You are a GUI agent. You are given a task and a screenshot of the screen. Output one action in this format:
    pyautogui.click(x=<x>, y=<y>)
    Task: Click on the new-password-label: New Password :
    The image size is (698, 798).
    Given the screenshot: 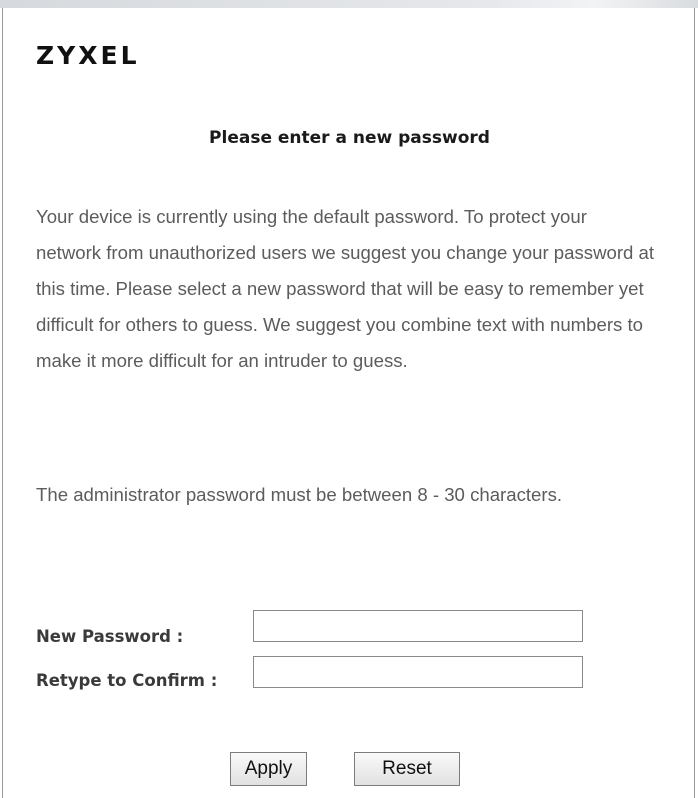 What is the action you would take?
    pyautogui.click(x=110, y=636)
    